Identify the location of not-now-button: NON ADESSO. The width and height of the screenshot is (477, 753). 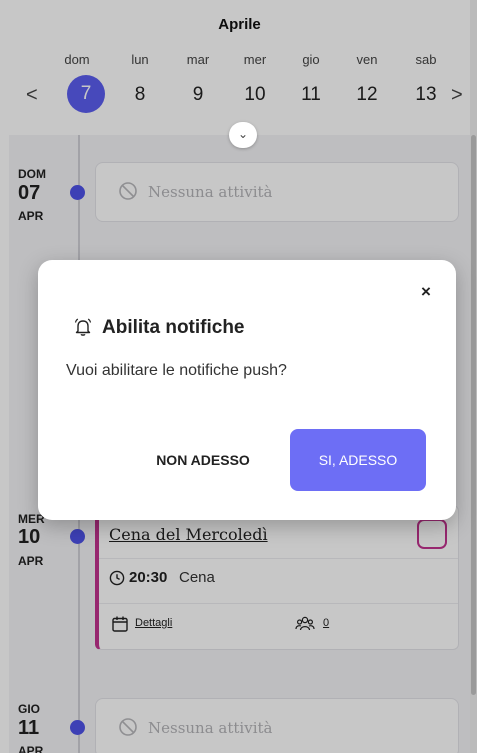
(203, 460).